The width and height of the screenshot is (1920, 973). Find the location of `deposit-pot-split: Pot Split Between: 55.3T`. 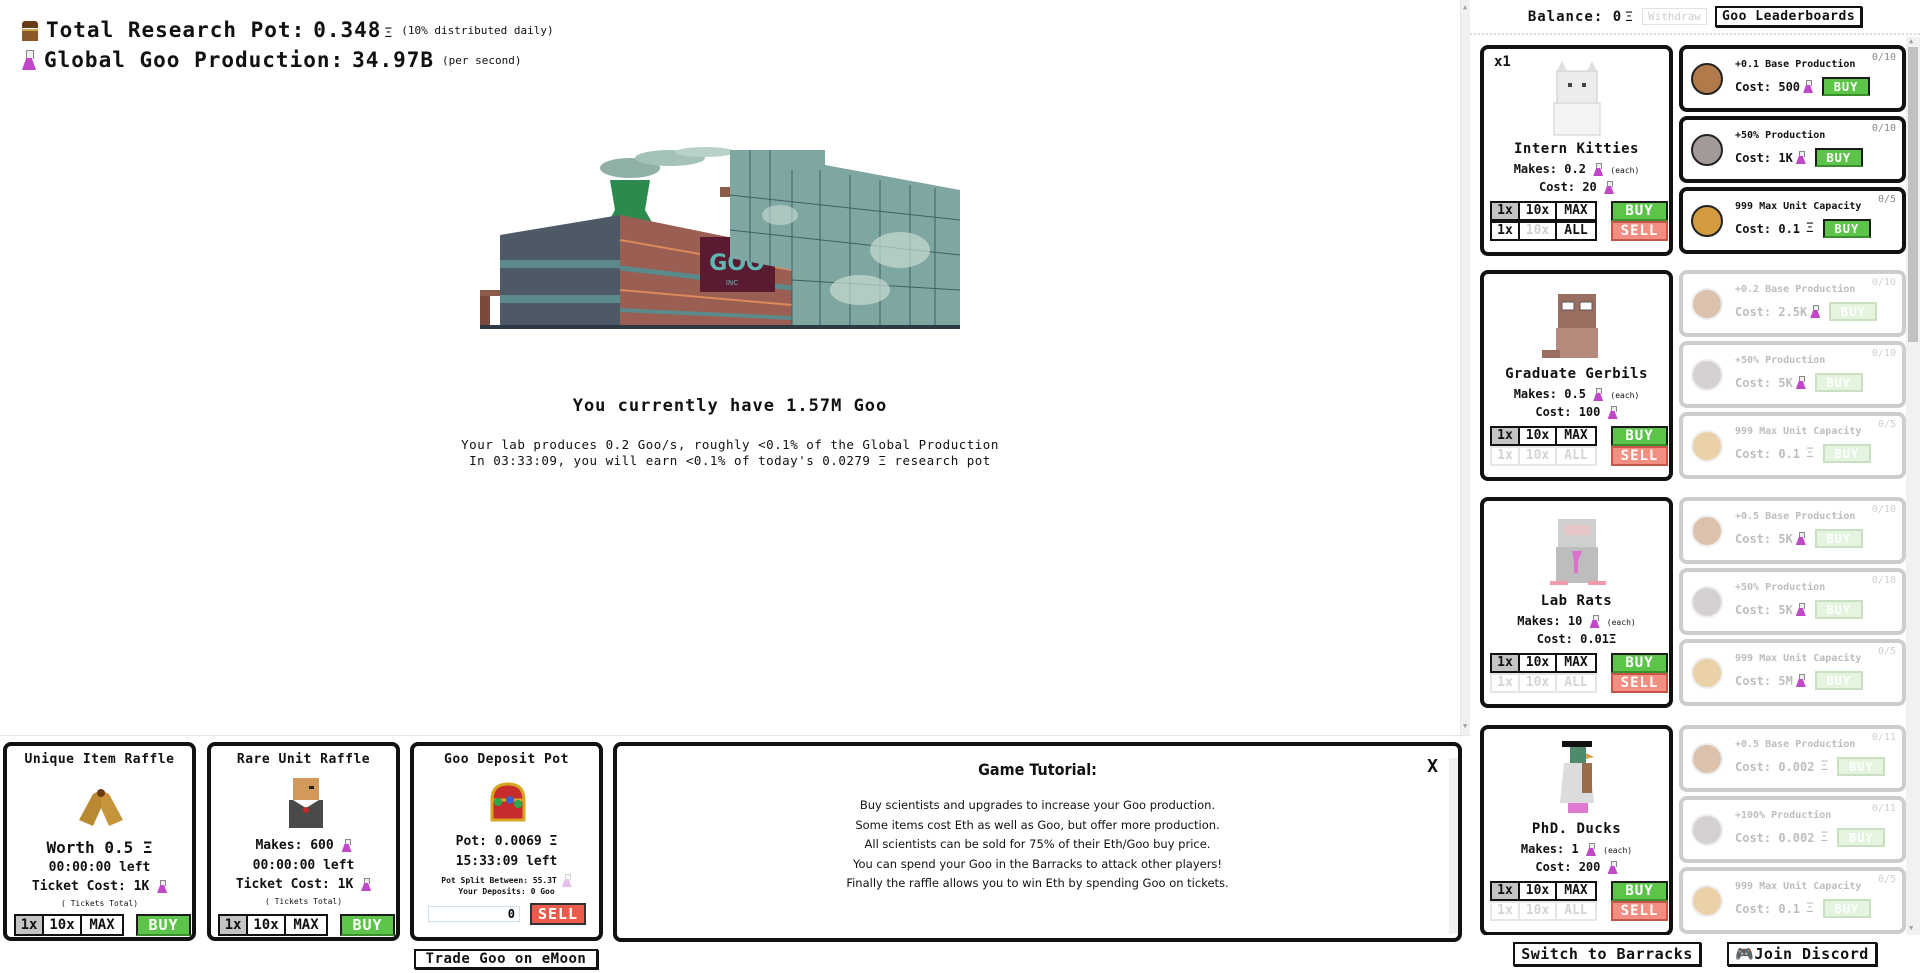

deposit-pot-split: Pot Split Between: 55.3T is located at coordinates (506, 880).